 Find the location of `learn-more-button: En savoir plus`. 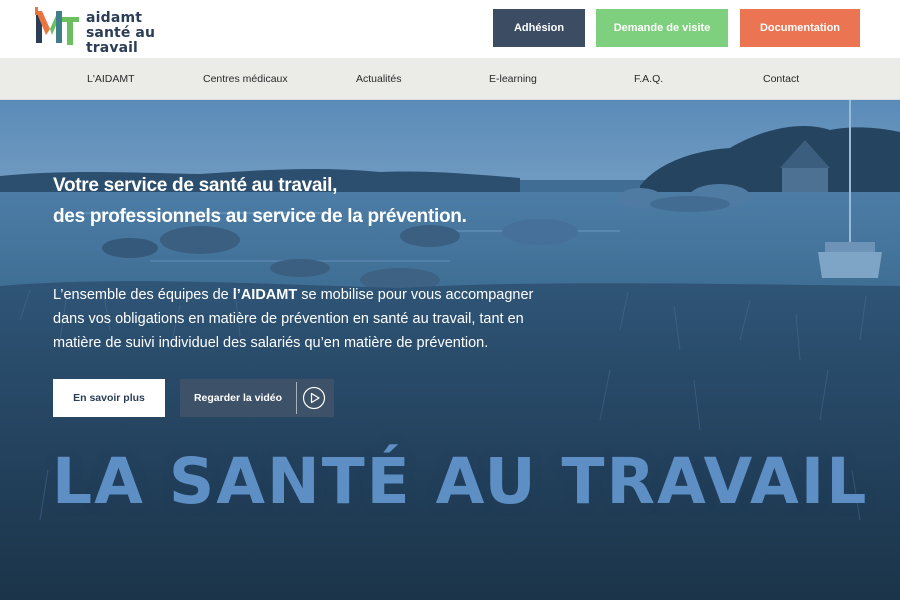

learn-more-button: En savoir plus is located at coordinates (109, 398).